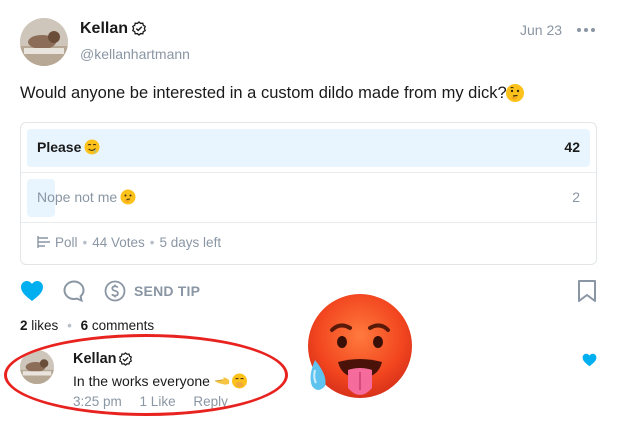 Image resolution: width=618 pixels, height=427 pixels. What do you see at coordinates (44, 42) in the screenshot?
I see `author-avatar` at bounding box center [44, 42].